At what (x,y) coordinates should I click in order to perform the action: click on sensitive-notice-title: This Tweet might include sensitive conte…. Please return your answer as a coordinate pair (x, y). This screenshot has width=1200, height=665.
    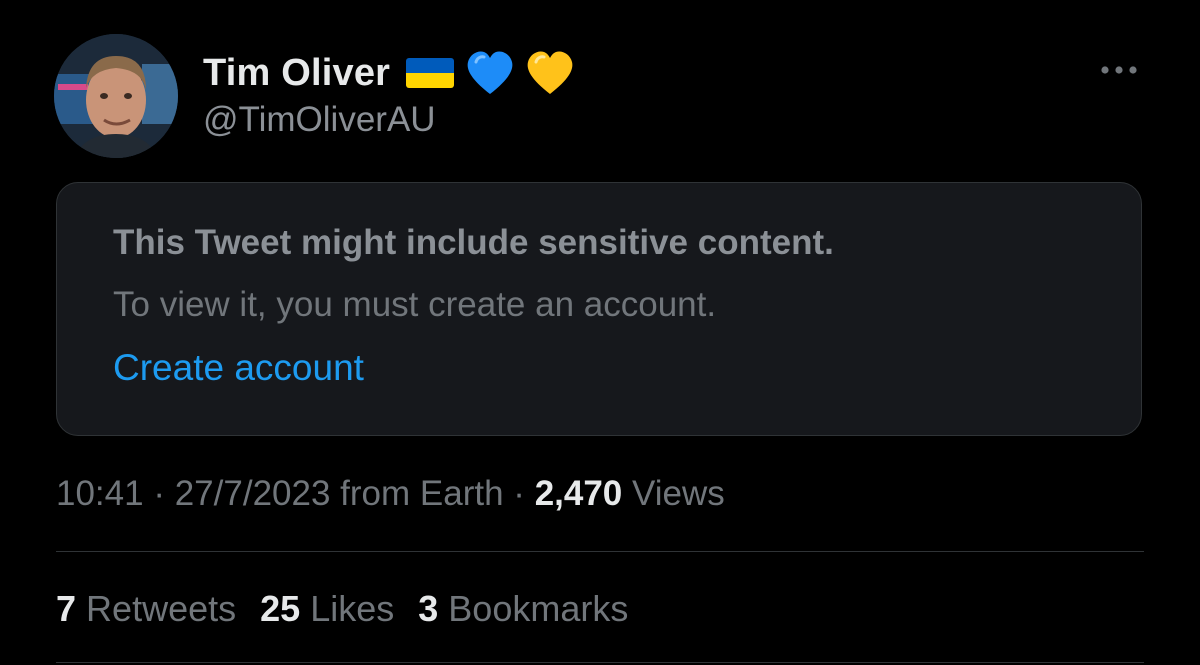
    Looking at the image, I should click on (473, 242).